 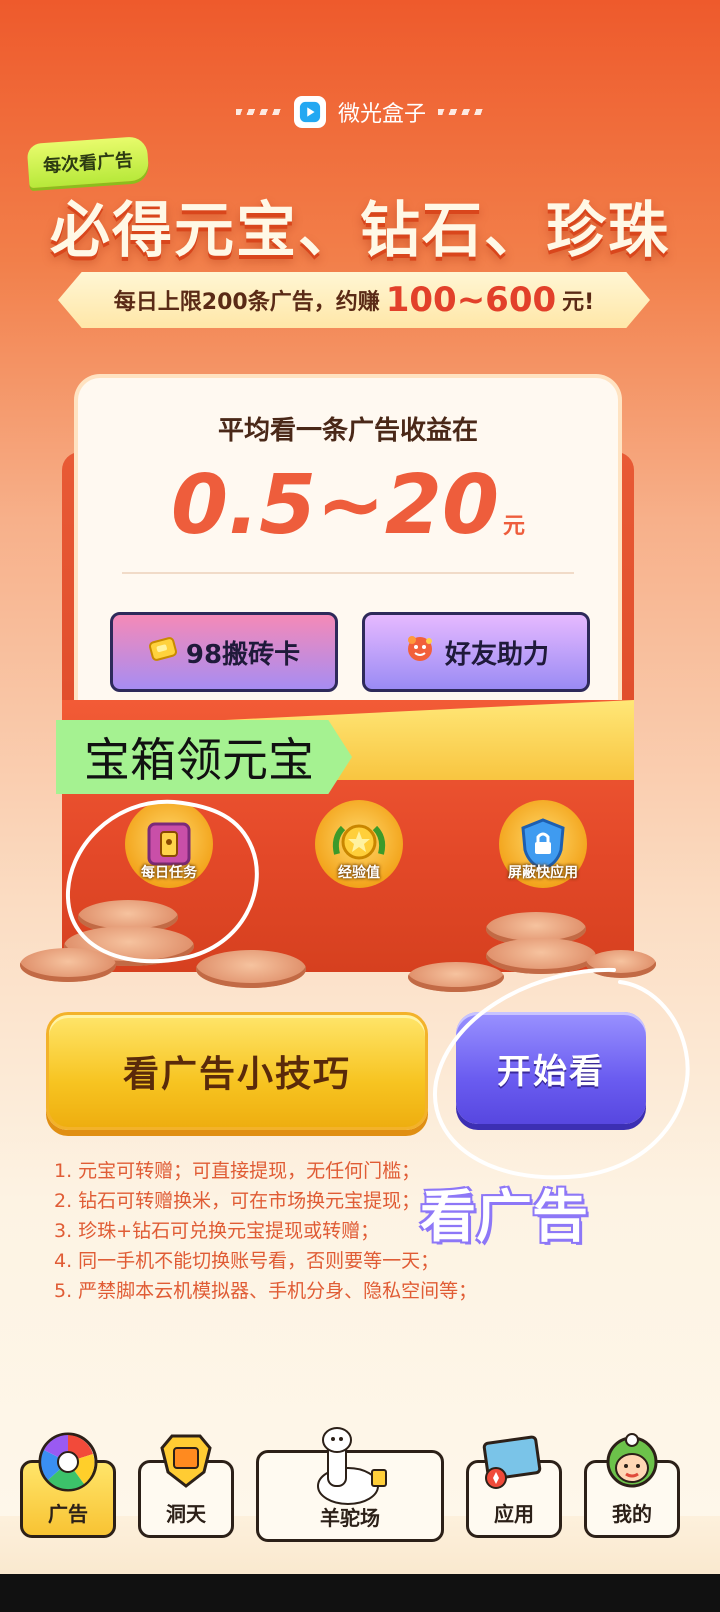 What do you see at coordinates (237, 1071) in the screenshot?
I see `ad-tips-button: 看广告小技巧` at bounding box center [237, 1071].